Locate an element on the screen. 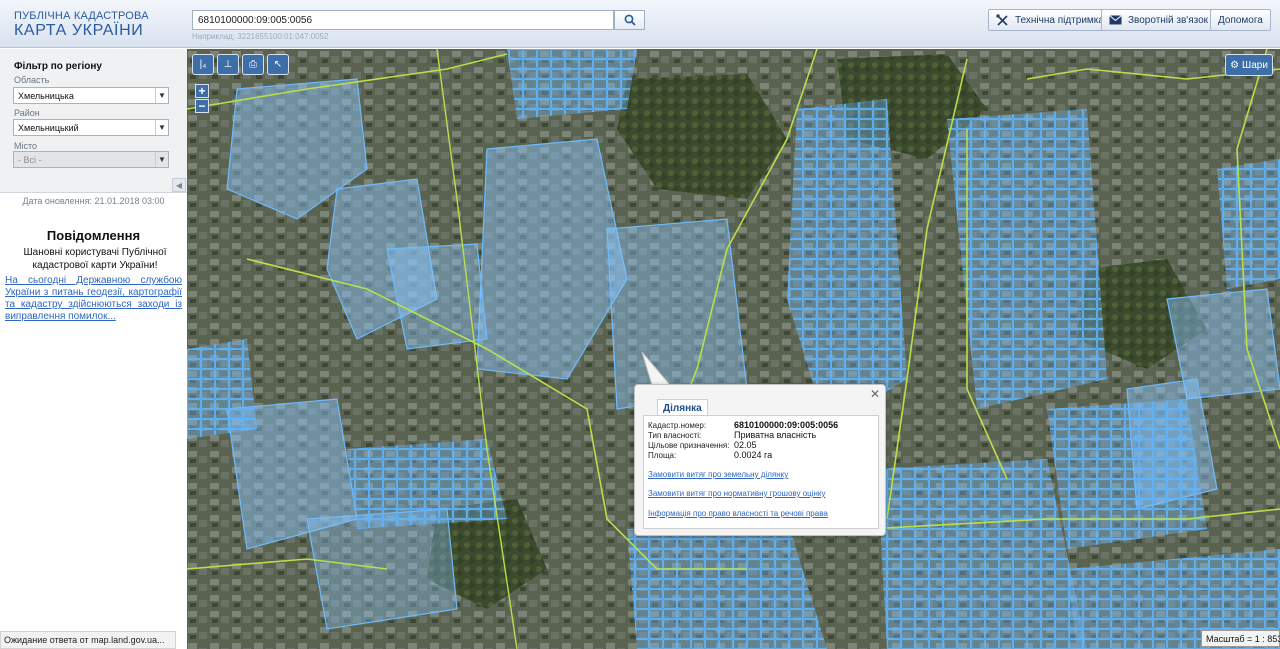  measure-line-button: |₄ is located at coordinates (203, 64).